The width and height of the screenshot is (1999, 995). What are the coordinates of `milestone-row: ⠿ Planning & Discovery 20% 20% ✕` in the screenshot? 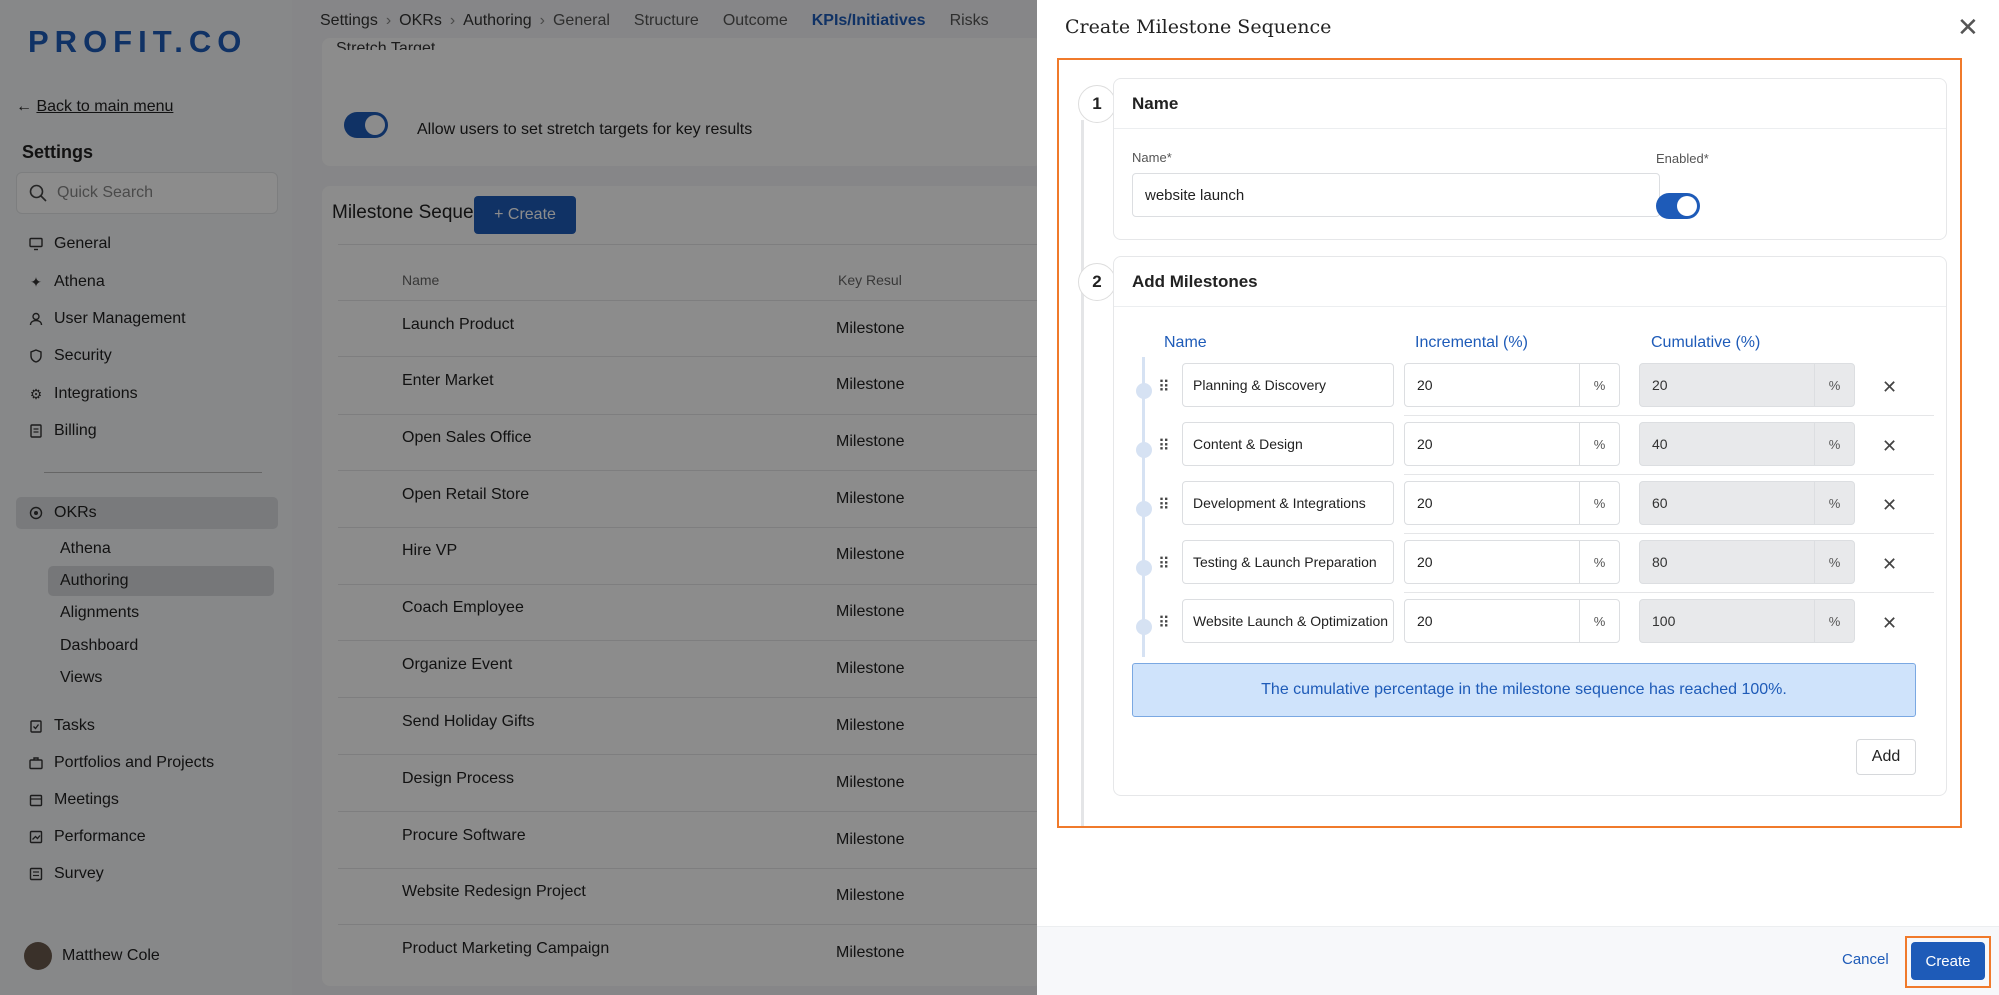 It's located at (1531, 392).